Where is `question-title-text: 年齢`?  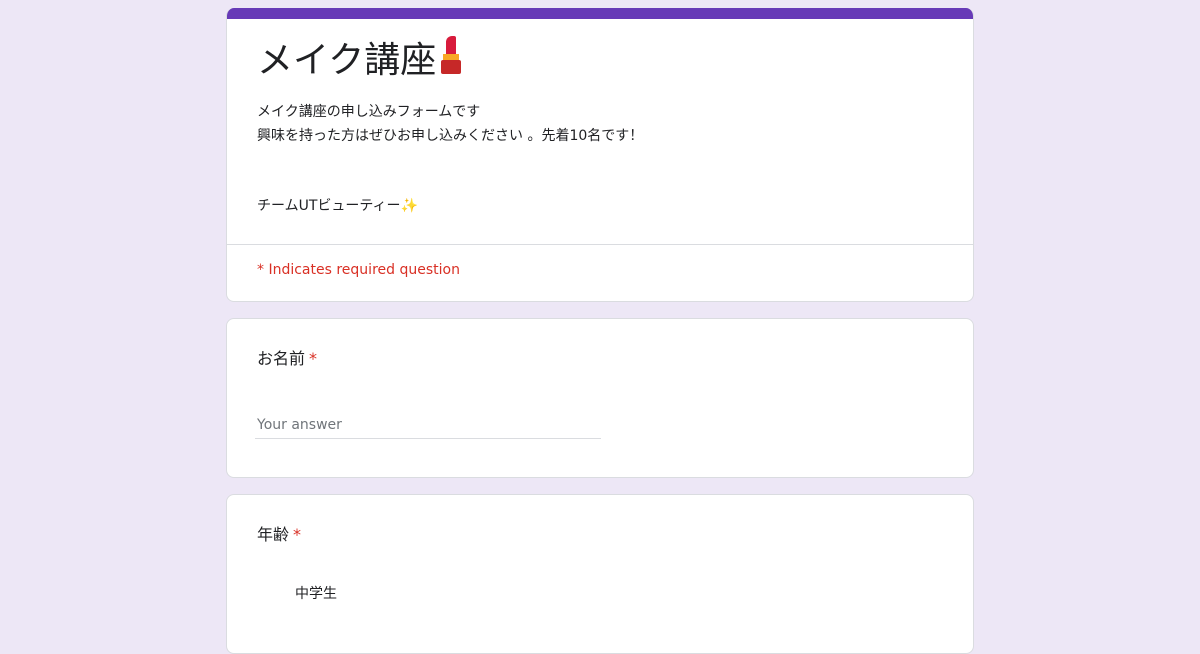 question-title-text: 年齢 is located at coordinates (273, 534).